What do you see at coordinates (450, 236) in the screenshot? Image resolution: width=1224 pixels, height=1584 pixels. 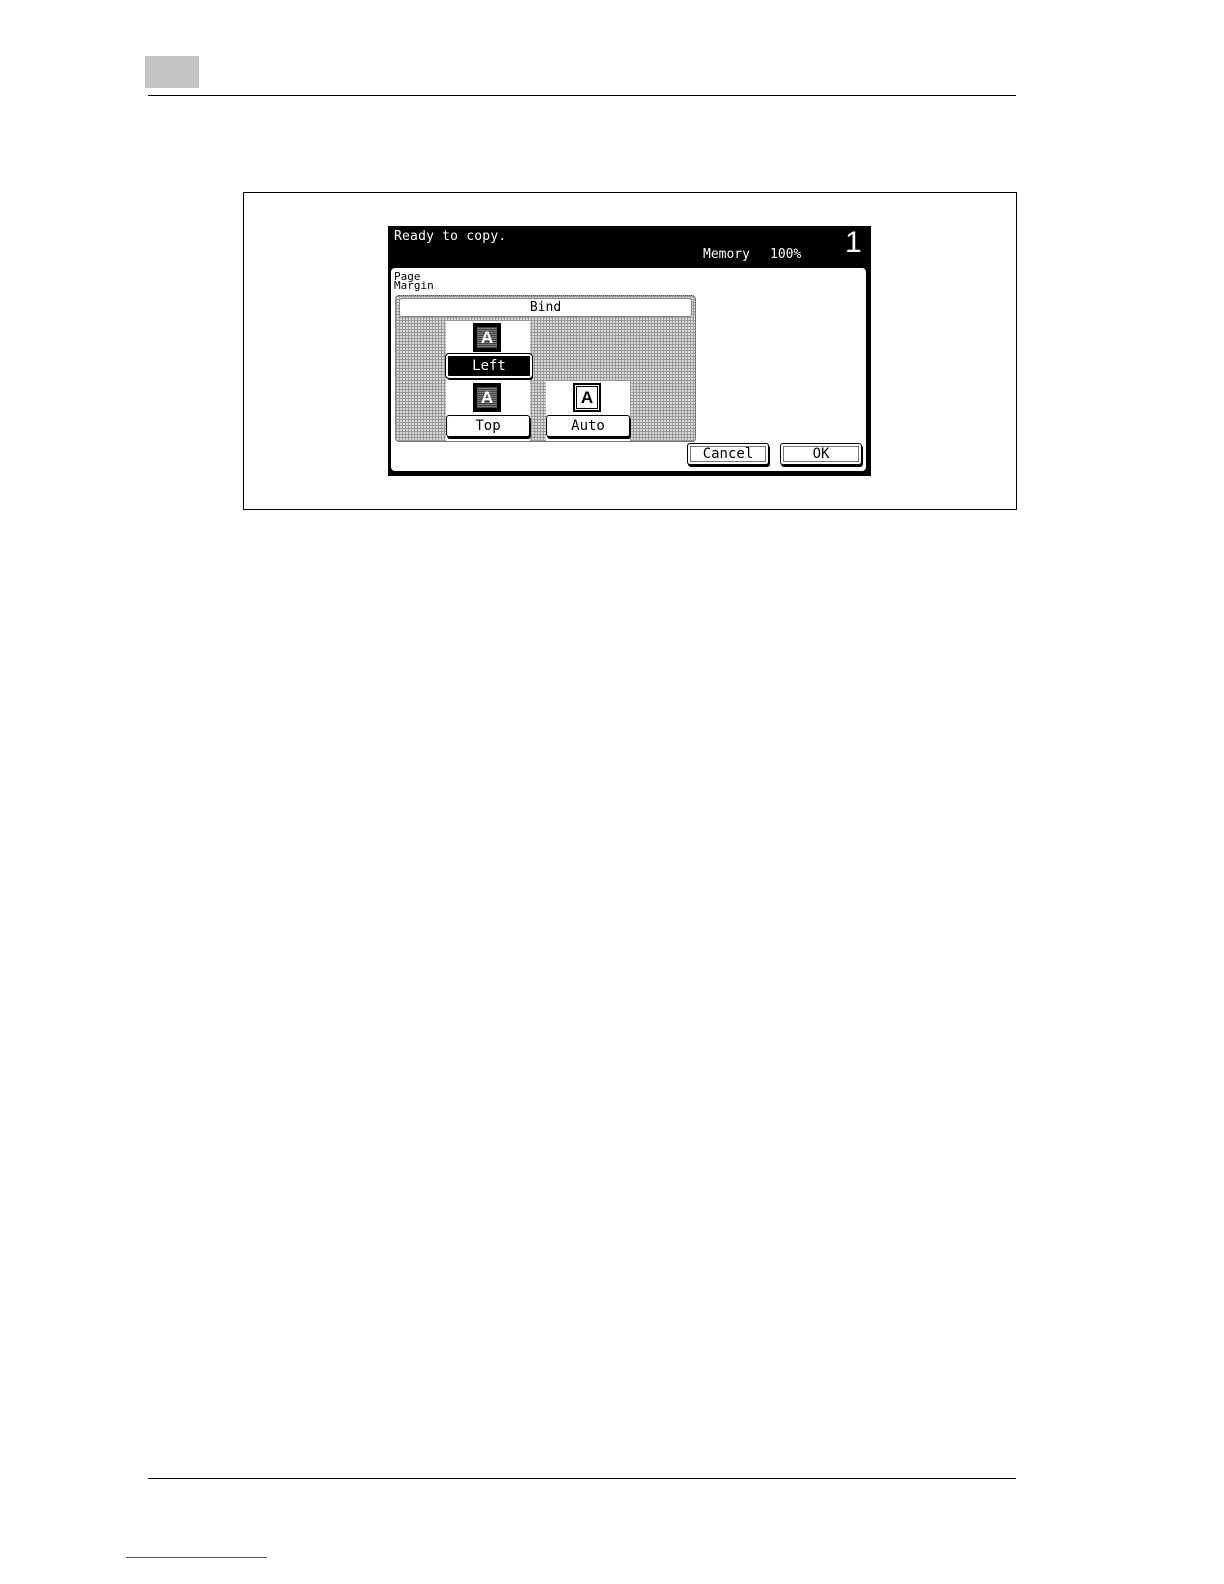 I see `status-message: Ready to copy.` at bounding box center [450, 236].